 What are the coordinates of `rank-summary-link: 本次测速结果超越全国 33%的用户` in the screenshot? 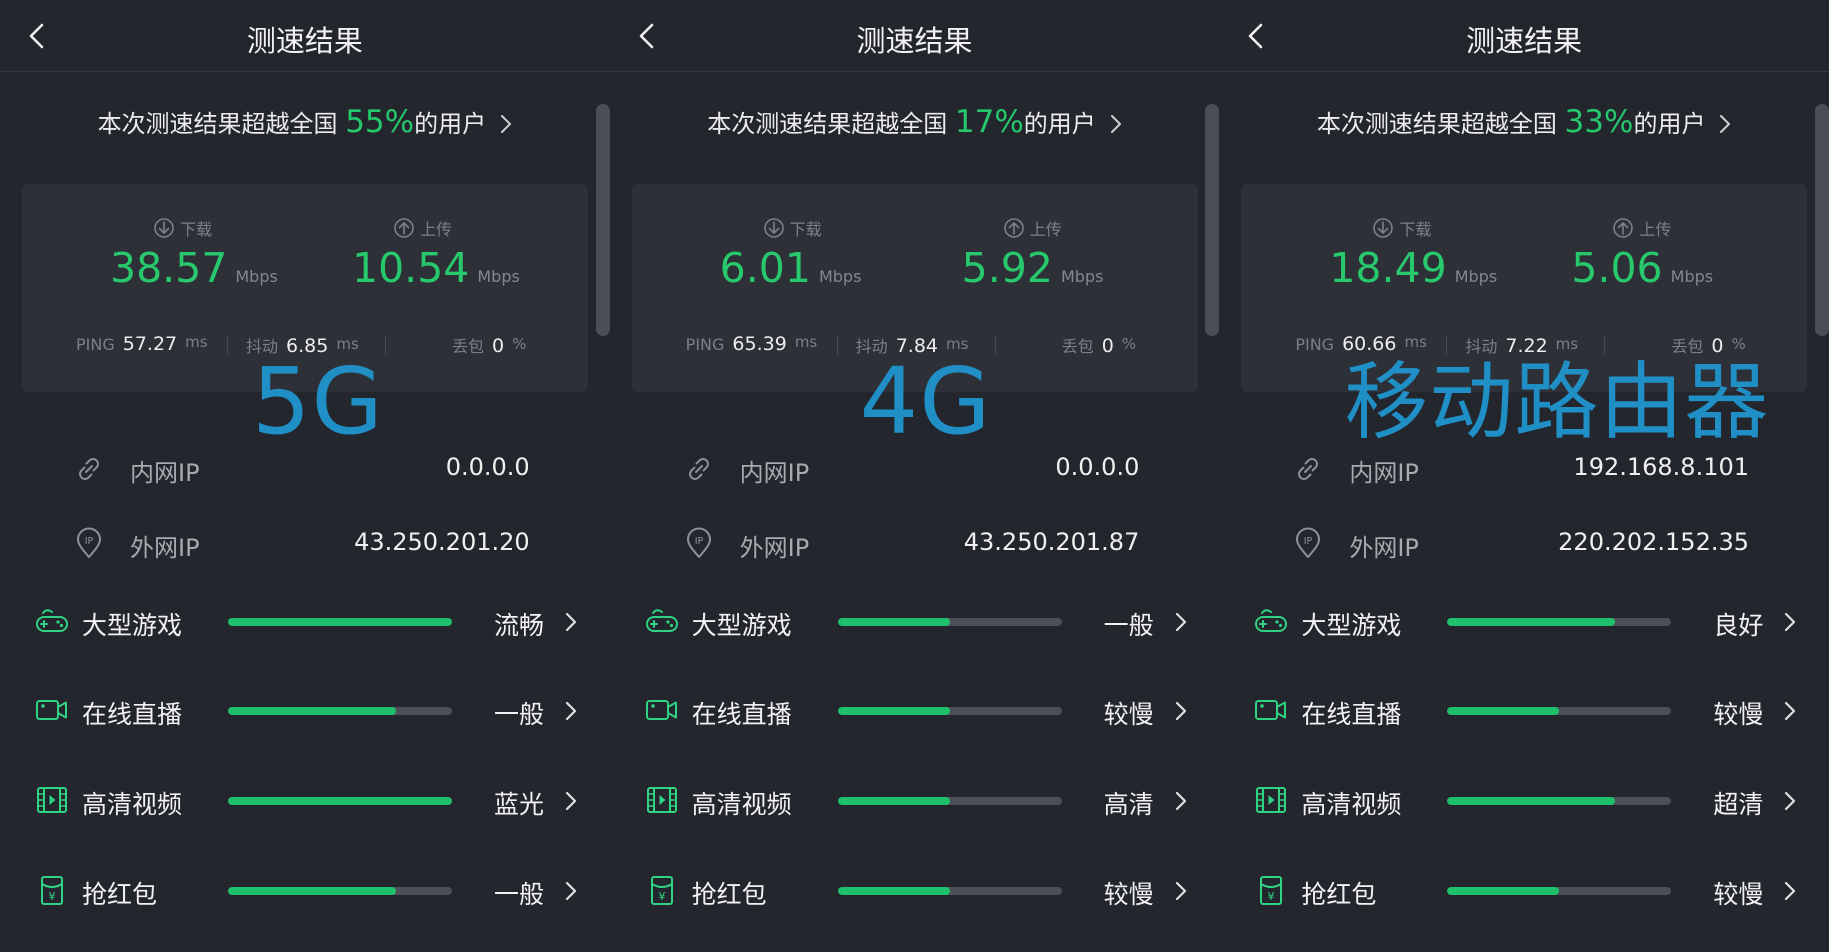 It's located at (1524, 122).